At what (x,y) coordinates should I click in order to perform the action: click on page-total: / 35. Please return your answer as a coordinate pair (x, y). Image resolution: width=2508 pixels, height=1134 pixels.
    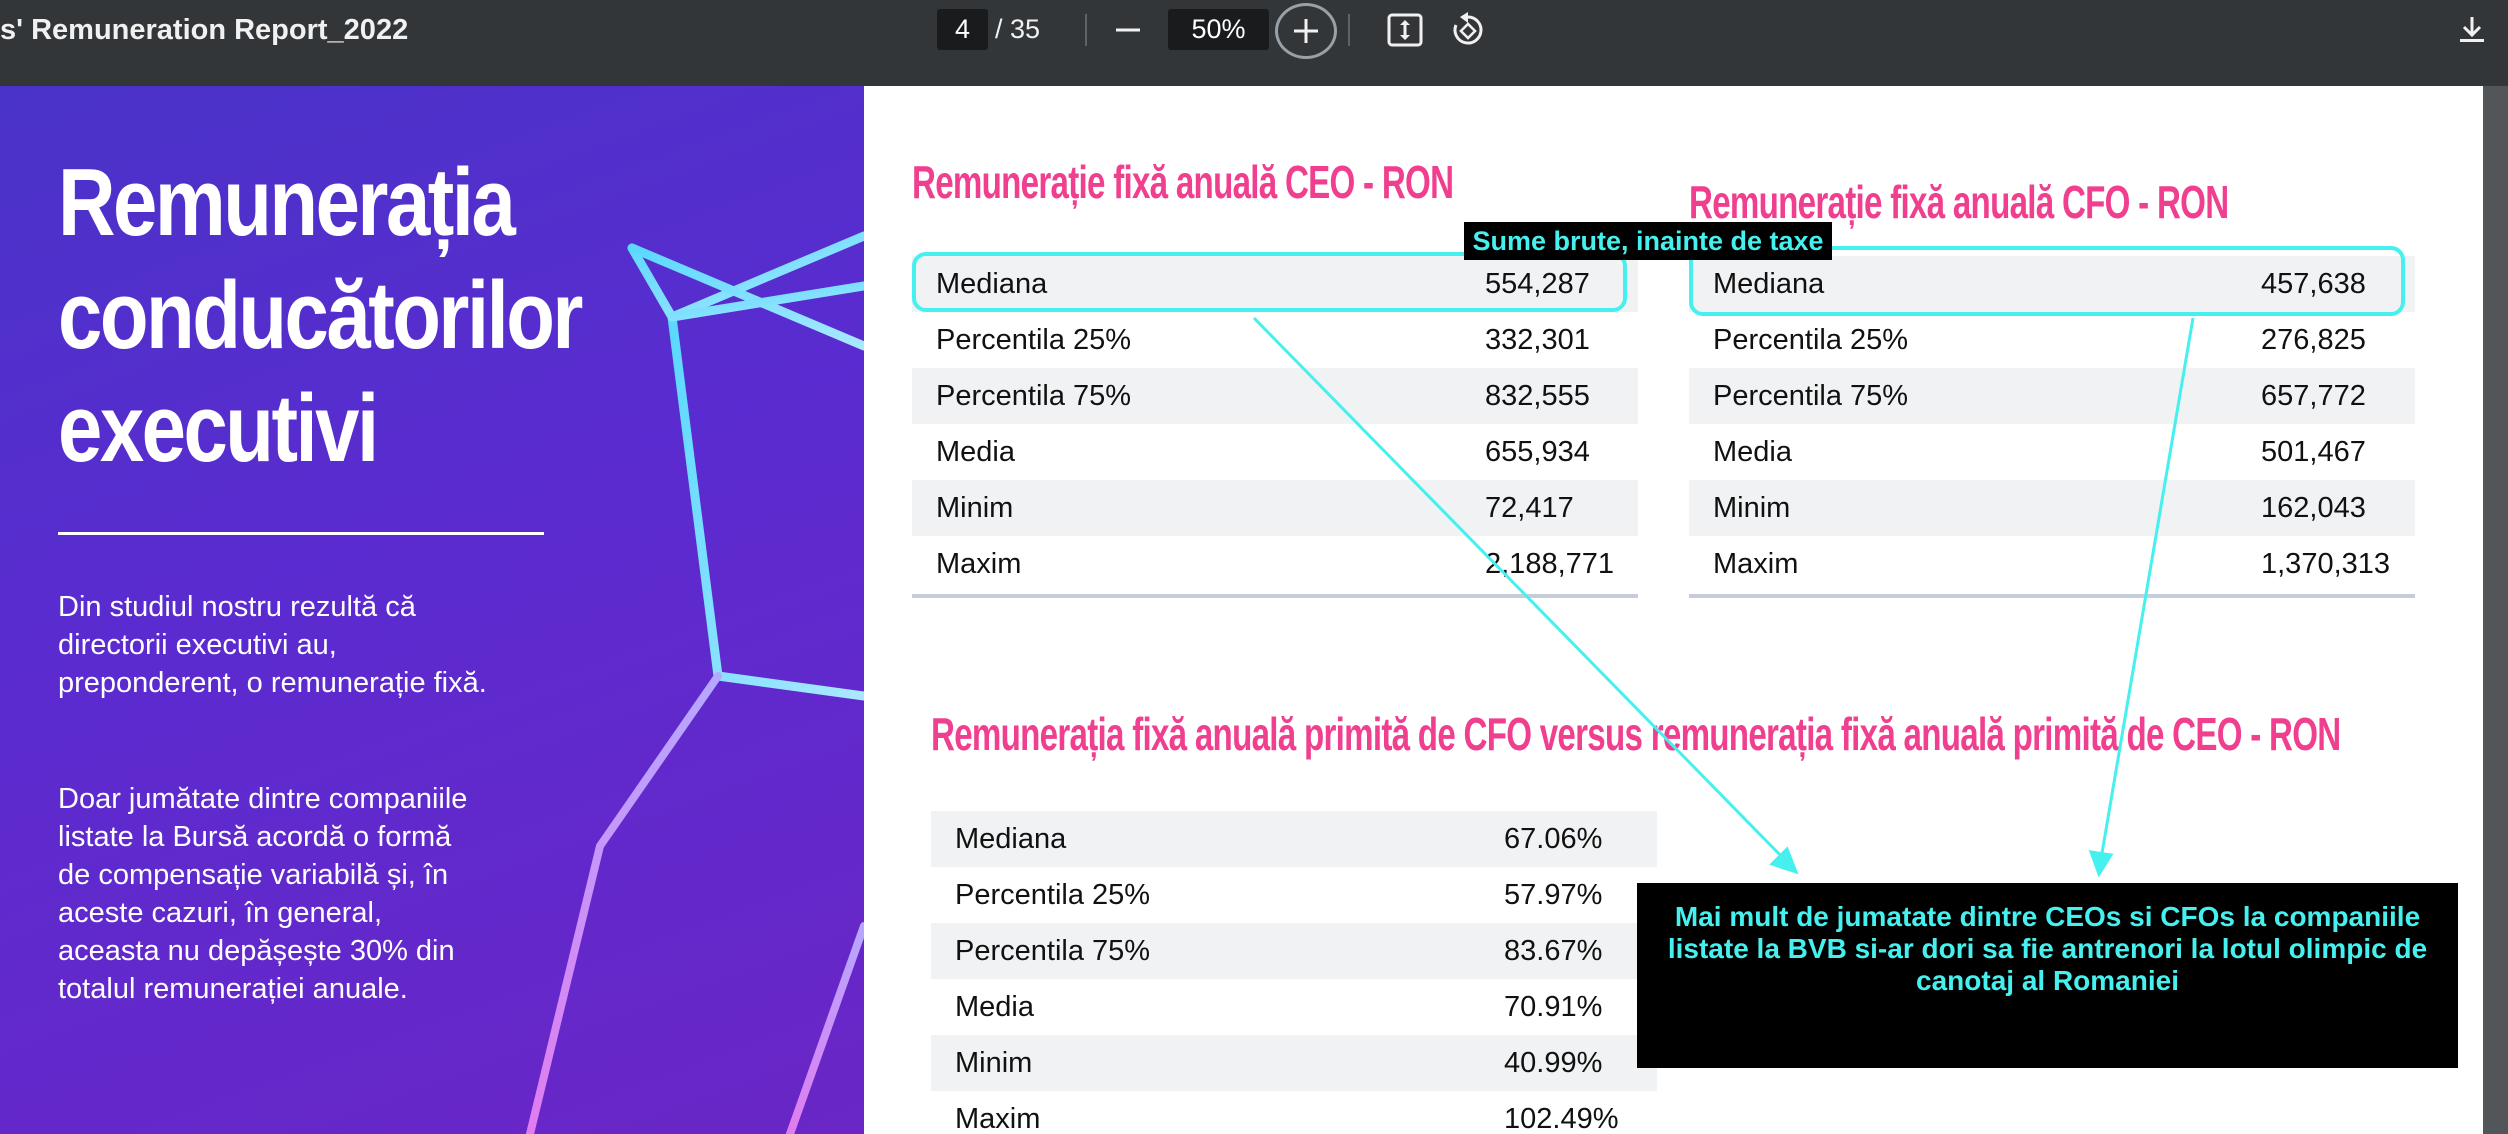
    Looking at the image, I should click on (1018, 29).